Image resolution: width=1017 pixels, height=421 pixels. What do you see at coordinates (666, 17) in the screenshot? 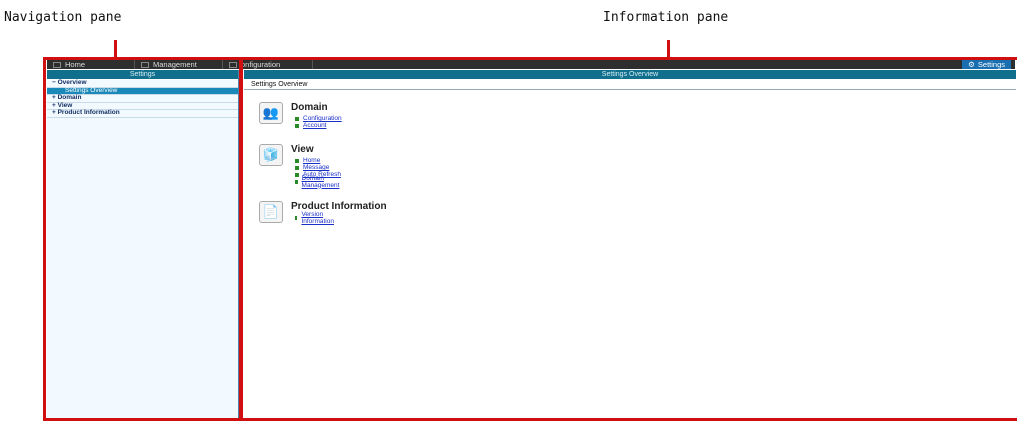
I see `information-pane-callout: Information pane` at bounding box center [666, 17].